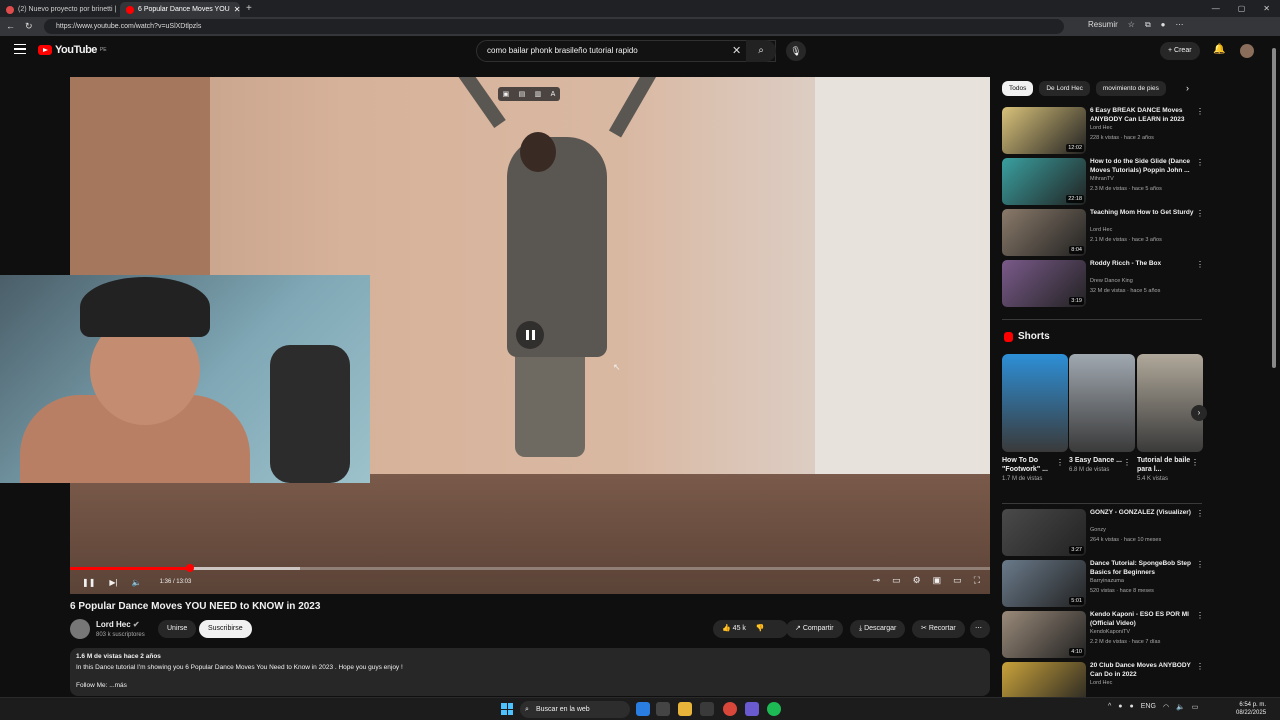  I want to click on file-explorer-icon, so click(685, 709).